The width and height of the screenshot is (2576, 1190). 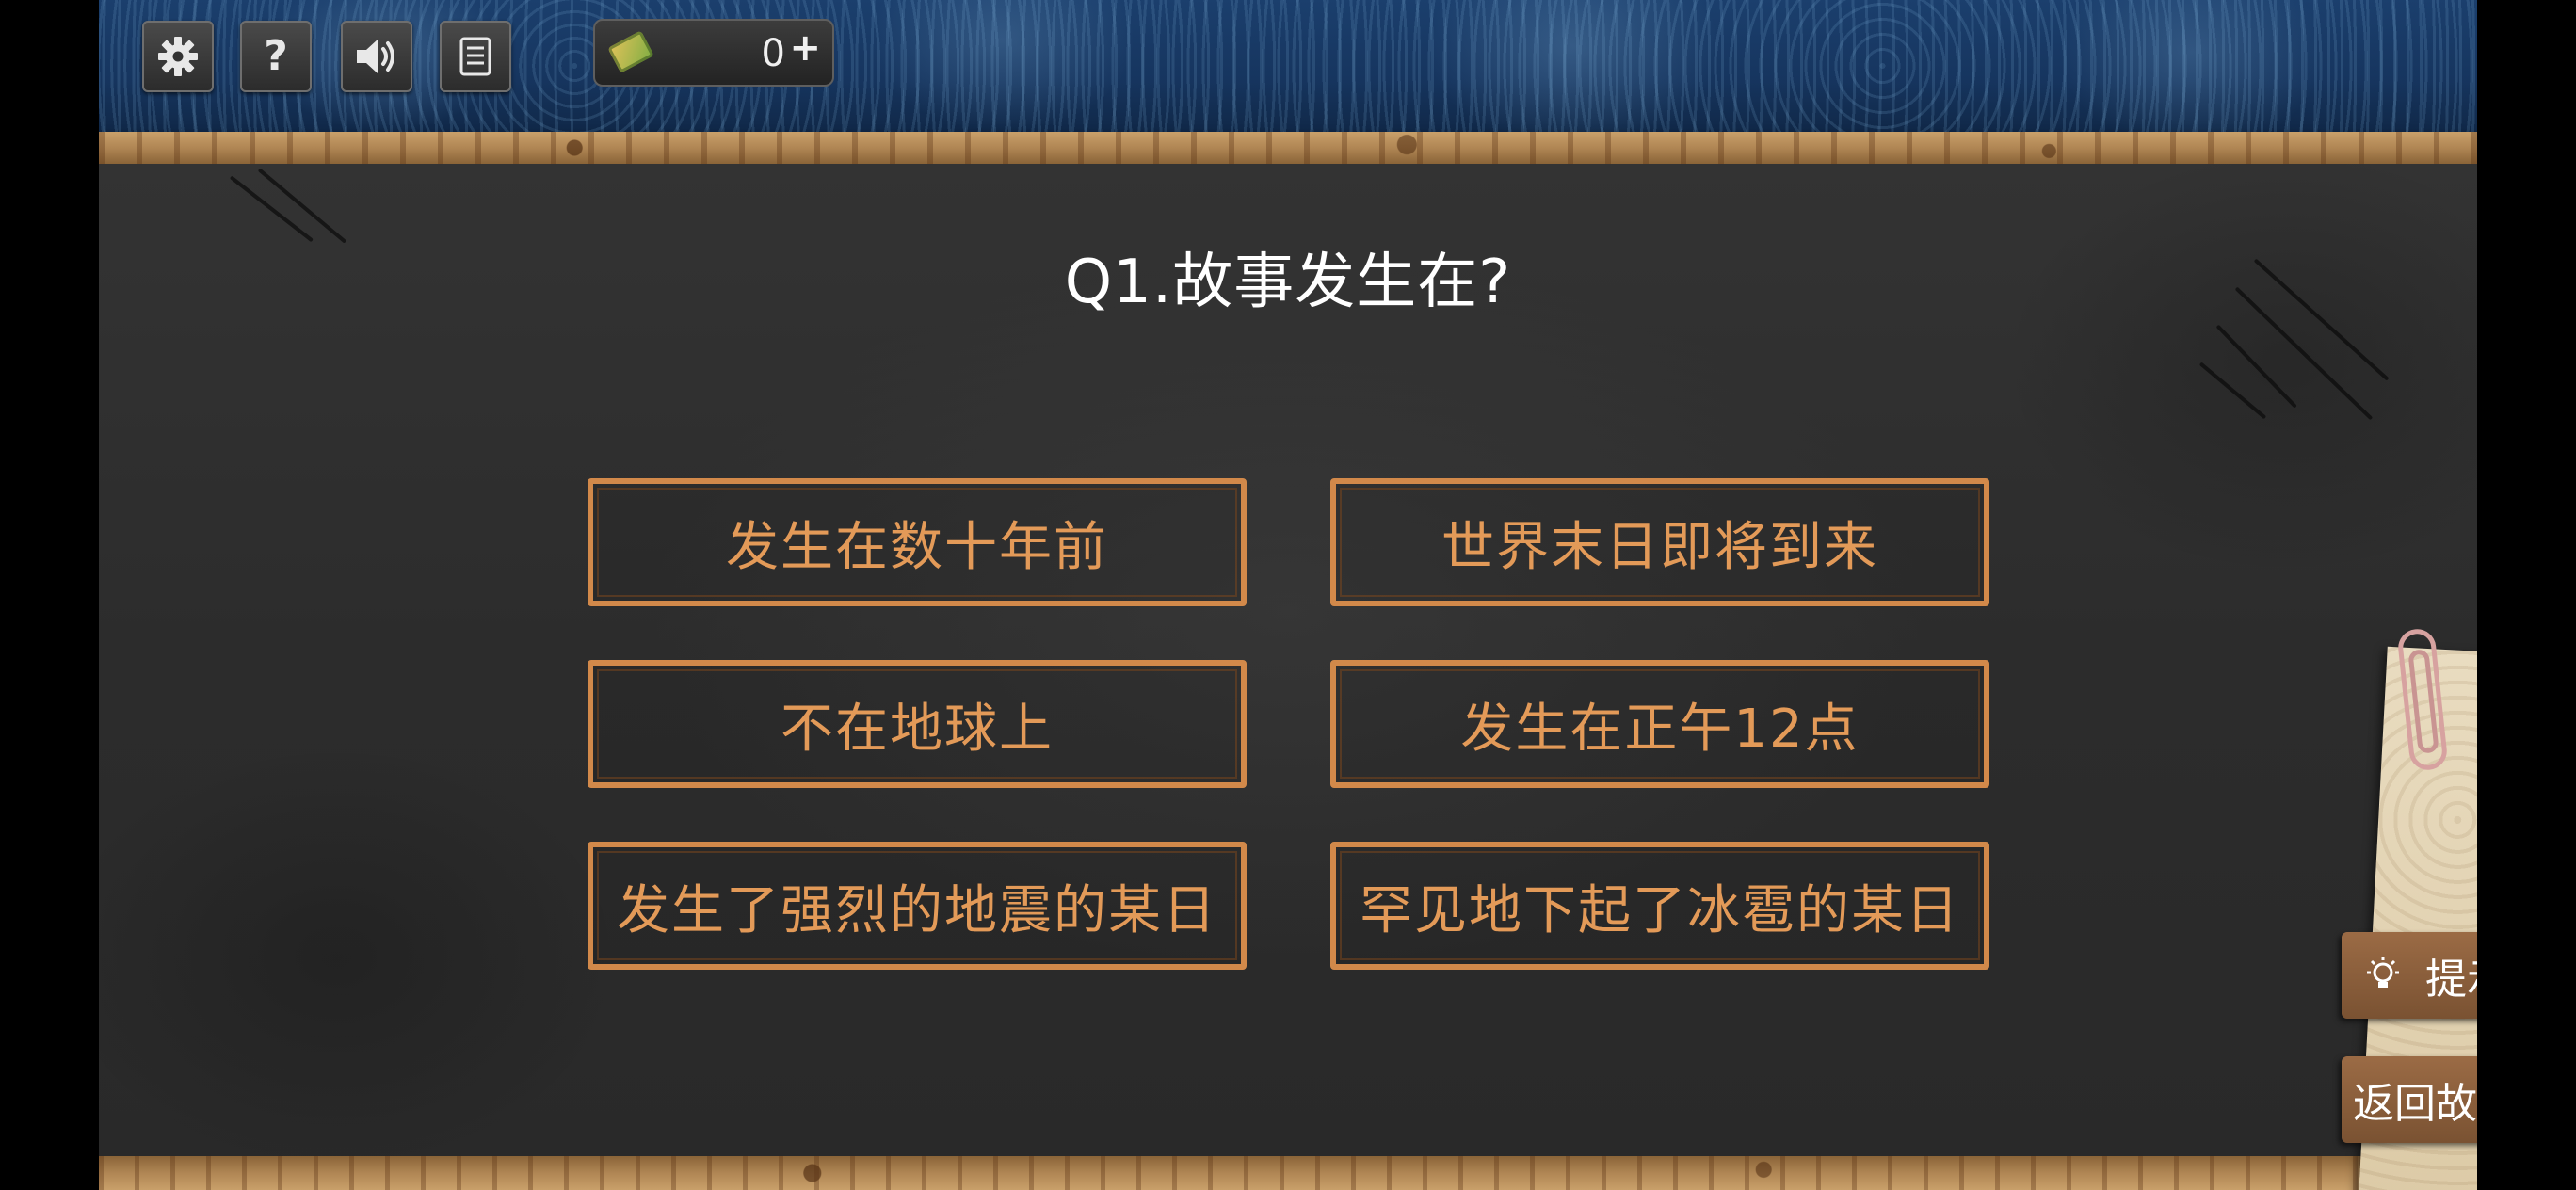 I want to click on gear-icon, so click(x=178, y=56).